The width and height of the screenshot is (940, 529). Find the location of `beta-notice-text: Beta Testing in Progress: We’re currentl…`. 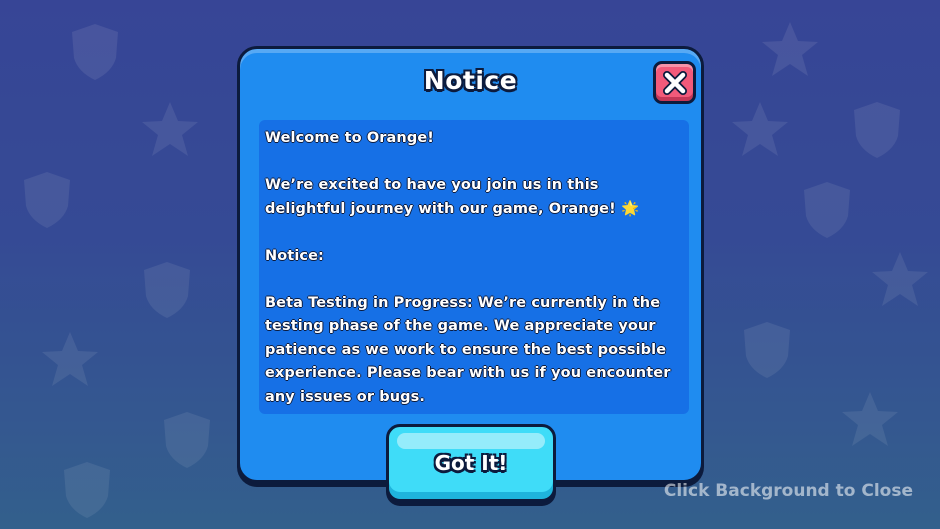

beta-notice-text: Beta Testing in Progress: We’re currentl… is located at coordinates (468, 349).